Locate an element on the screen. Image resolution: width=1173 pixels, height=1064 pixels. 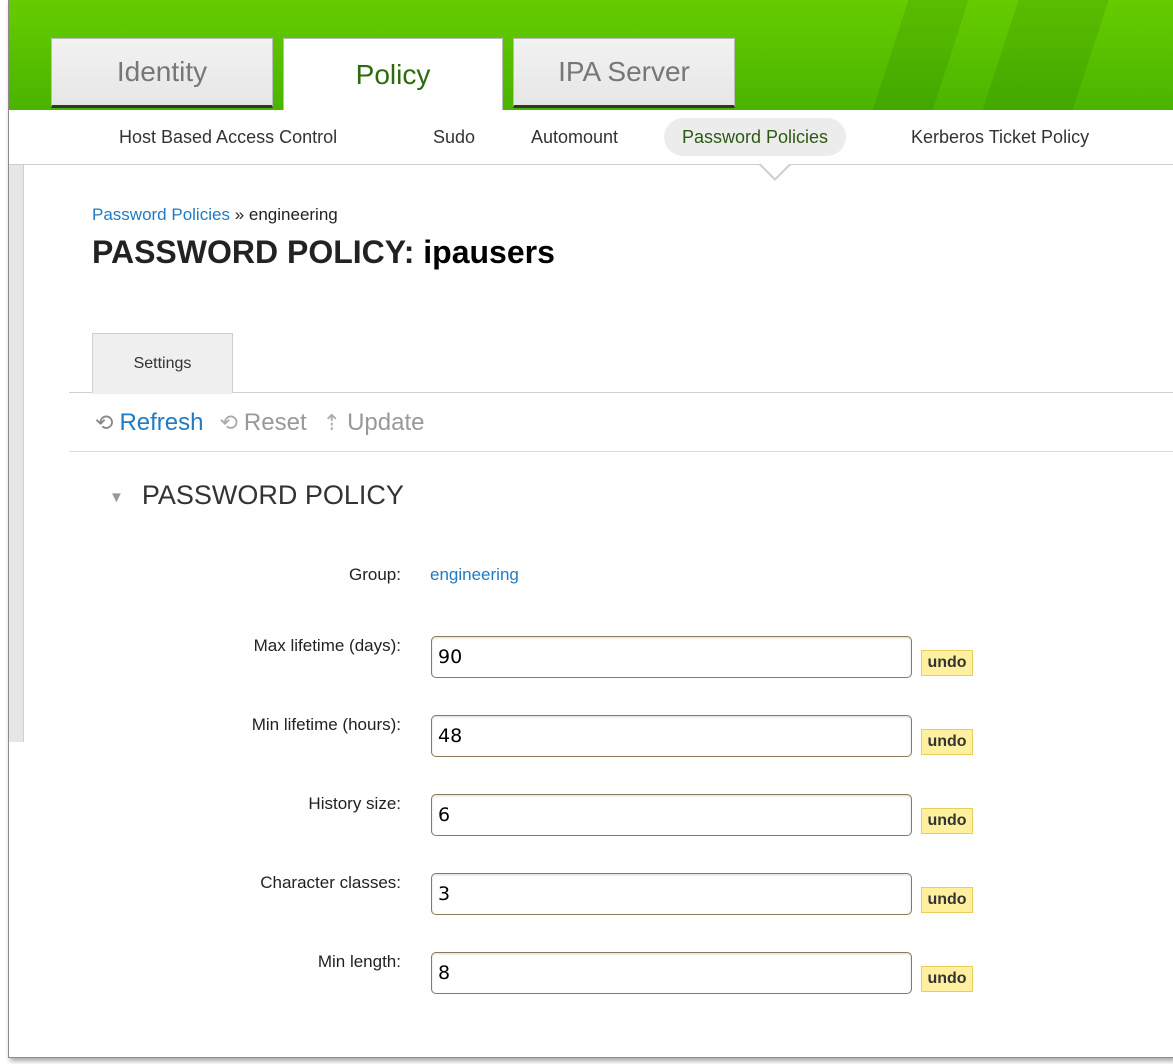
breadcrumb: Password Policies » engineering is located at coordinates (215, 215).